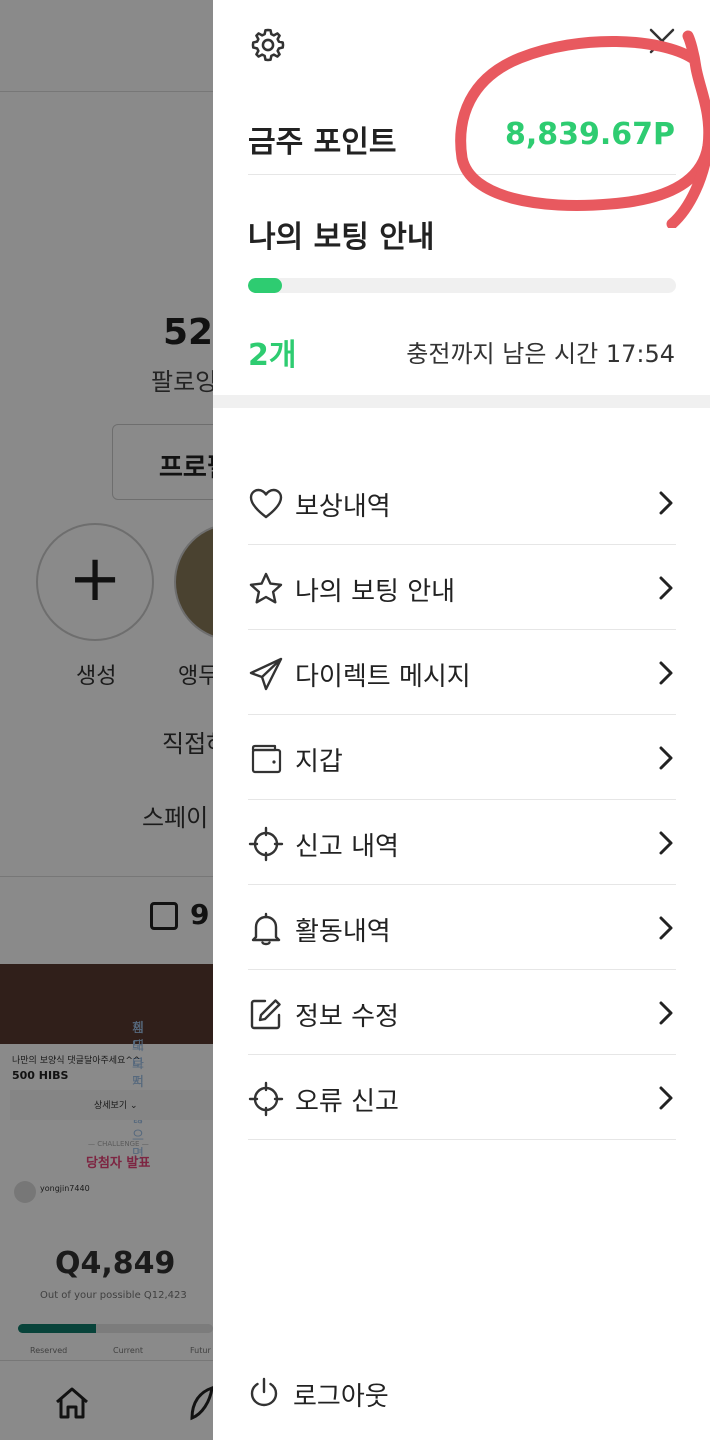 The height and width of the screenshot is (1440, 710). What do you see at coordinates (266, 674) in the screenshot?
I see `paper-plane-icon` at bounding box center [266, 674].